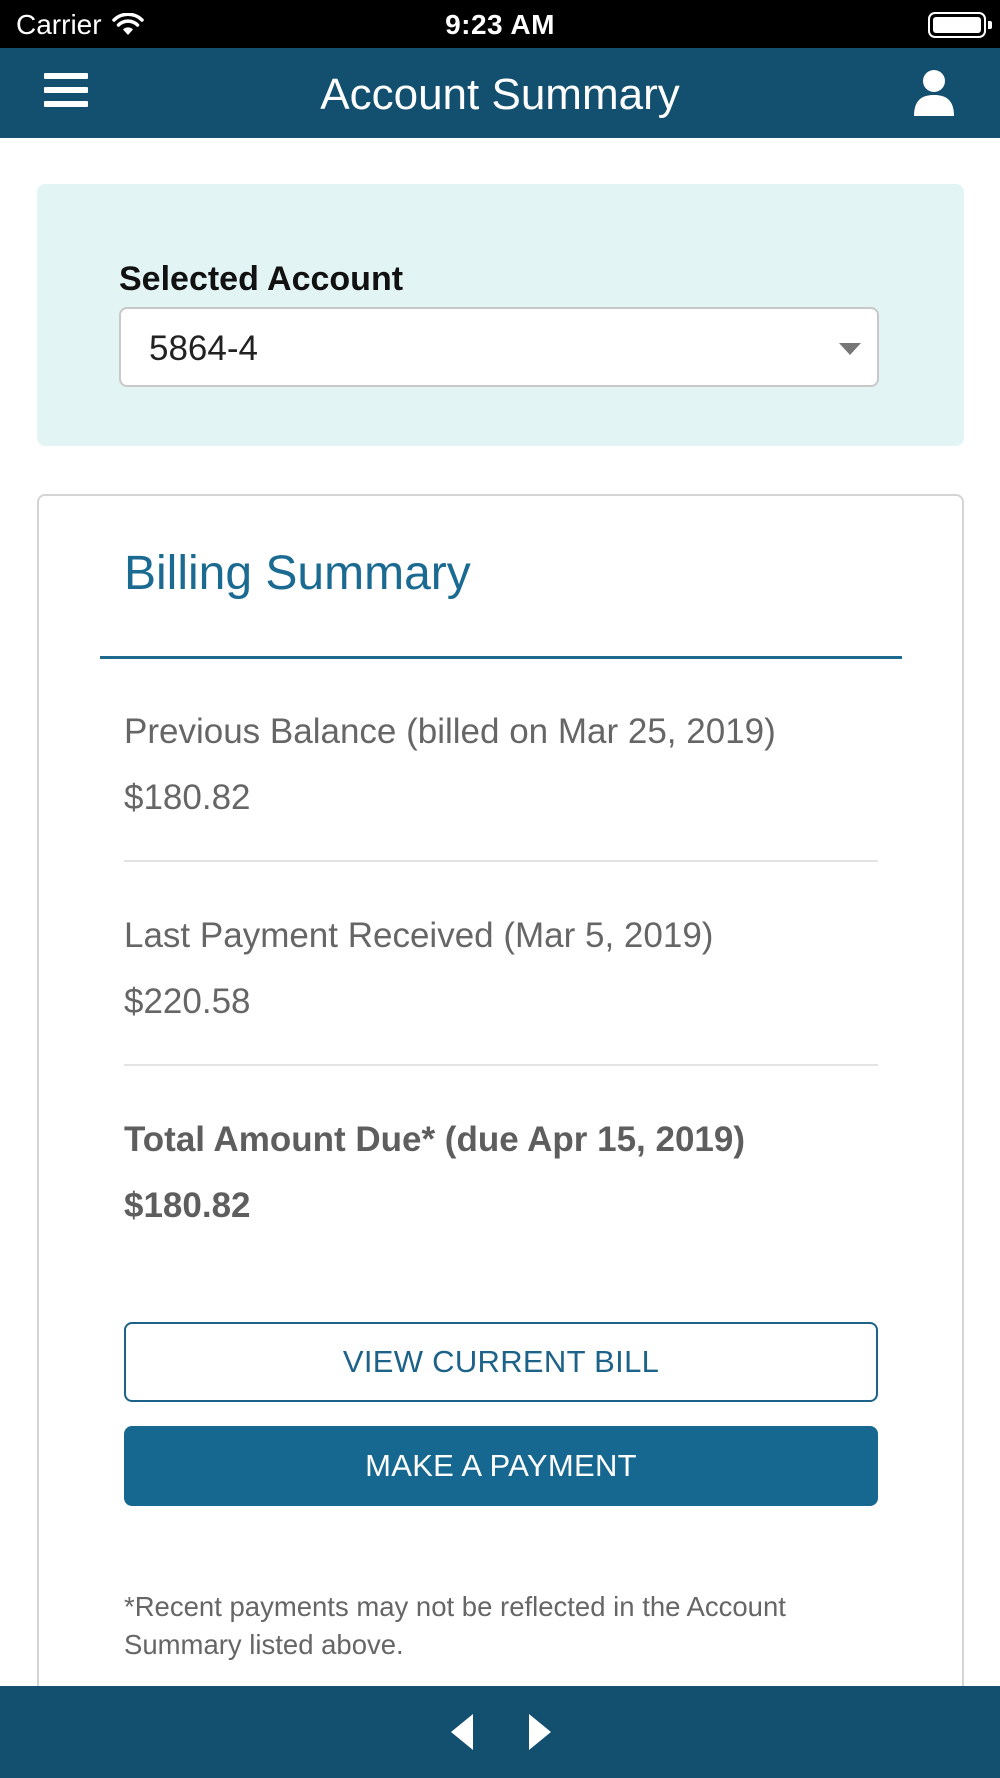 This screenshot has height=1778, width=1000. What do you see at coordinates (501, 657) in the screenshot?
I see `title-divider` at bounding box center [501, 657].